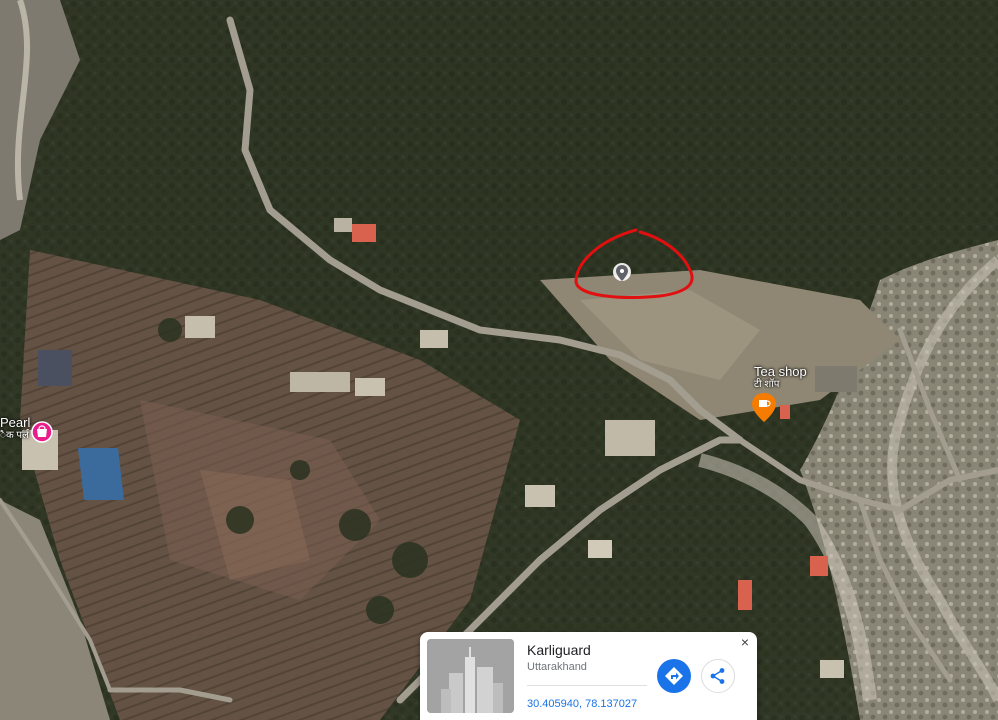 The image size is (998, 720). I want to click on share-button, so click(718, 676).